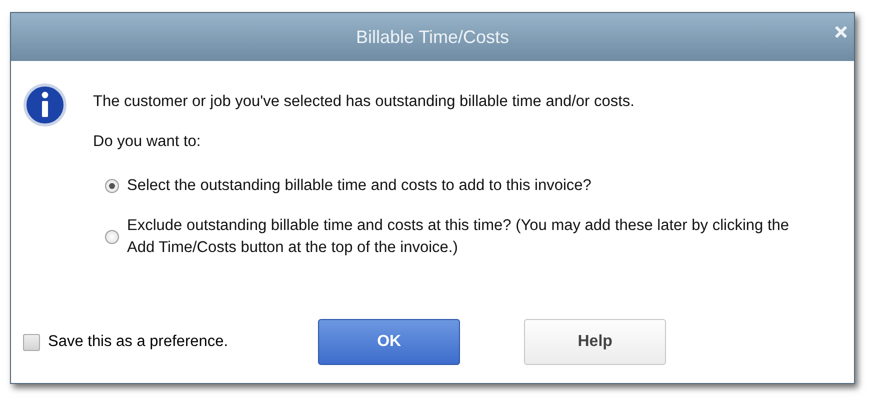  I want to click on info-icon, so click(45, 105).